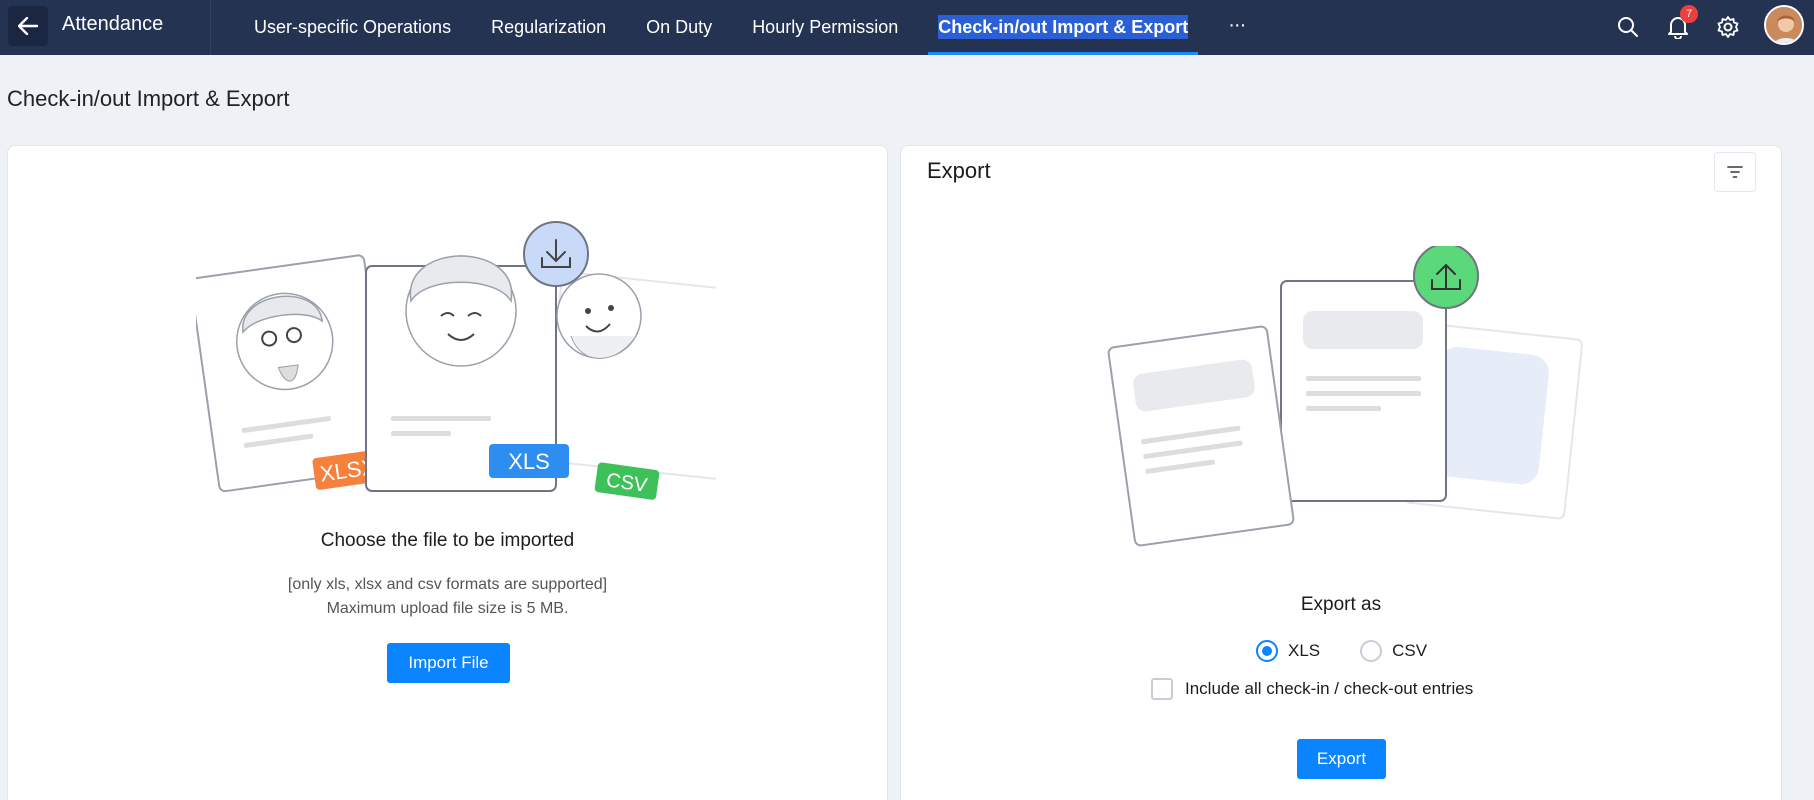 The height and width of the screenshot is (800, 1814). Describe the element at coordinates (210, 27) in the screenshot. I see `title-divider` at that location.